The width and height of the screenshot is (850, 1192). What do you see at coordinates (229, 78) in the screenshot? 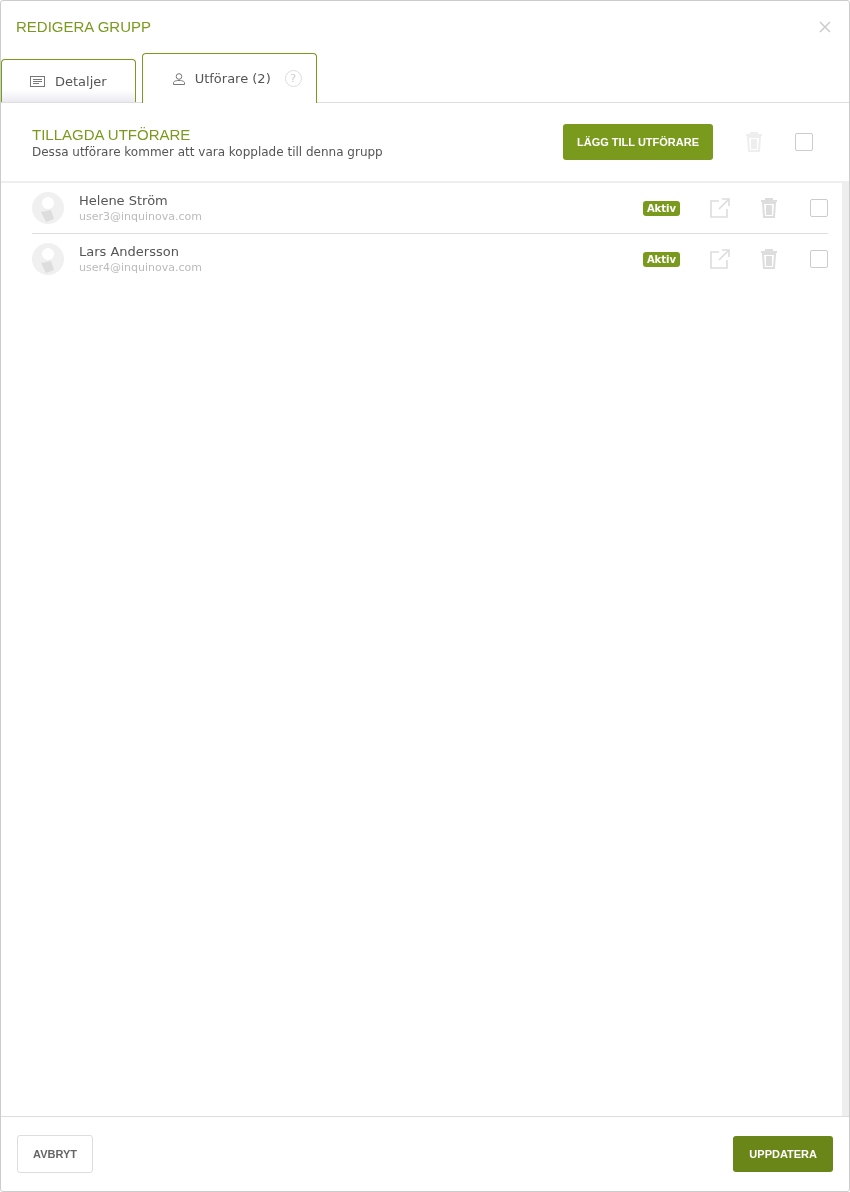
I see `tab: Utförare (2) ?` at bounding box center [229, 78].